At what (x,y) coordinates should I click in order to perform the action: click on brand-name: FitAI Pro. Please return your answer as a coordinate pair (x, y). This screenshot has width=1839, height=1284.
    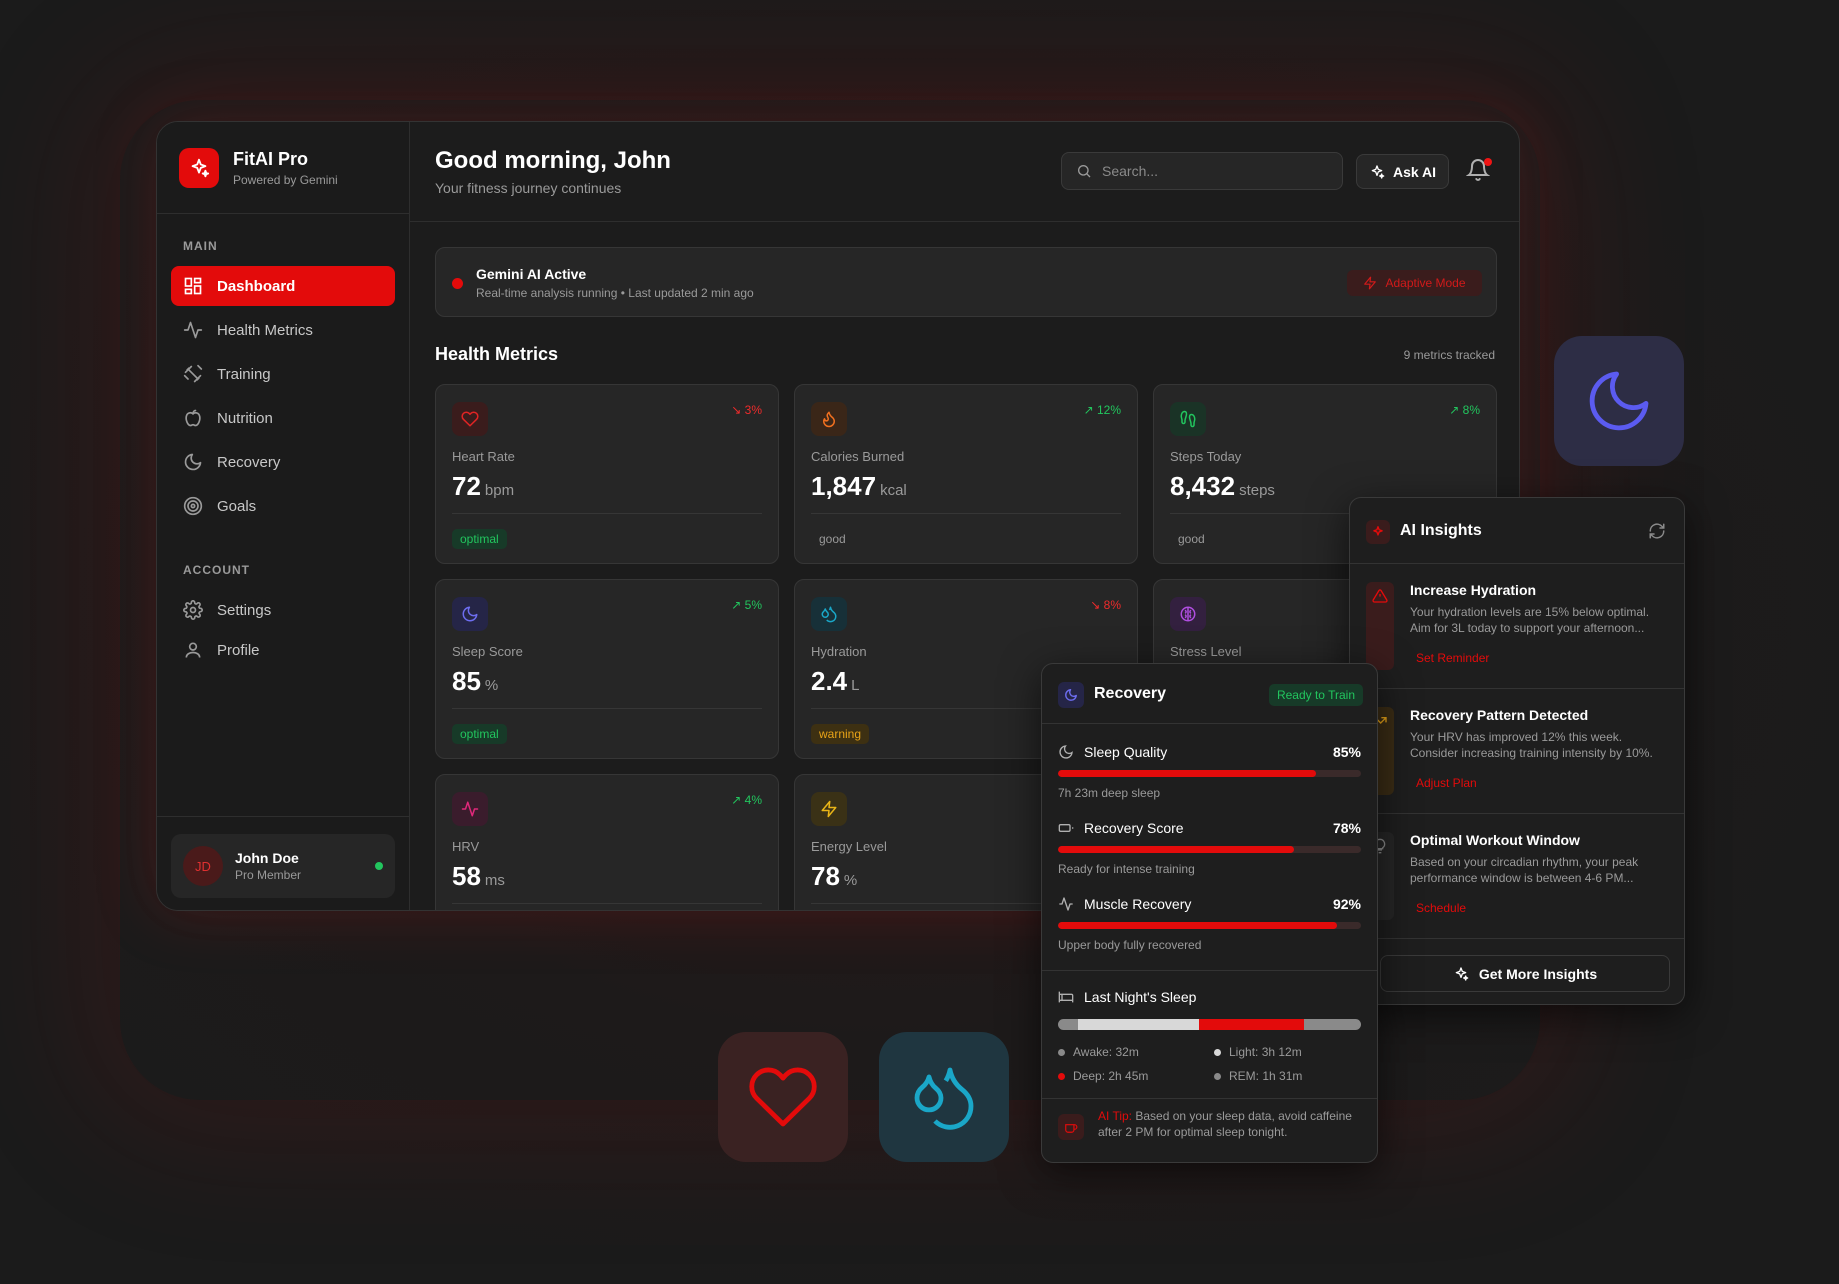
    Looking at the image, I should click on (270, 158).